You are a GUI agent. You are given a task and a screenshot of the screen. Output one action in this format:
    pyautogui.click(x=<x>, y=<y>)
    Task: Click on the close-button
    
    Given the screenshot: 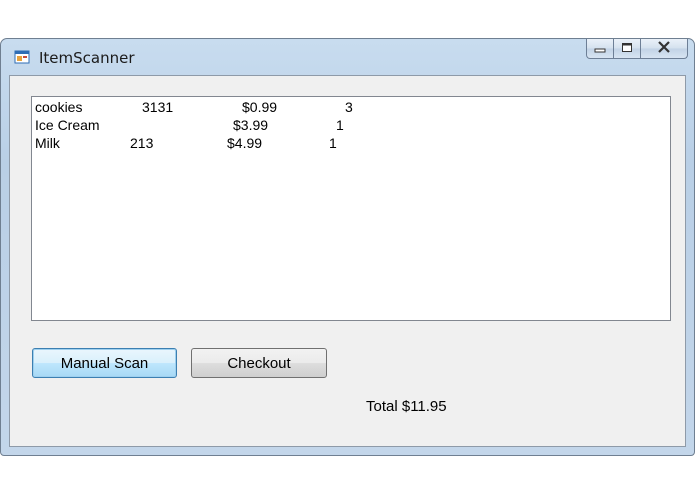 What is the action you would take?
    pyautogui.click(x=664, y=49)
    